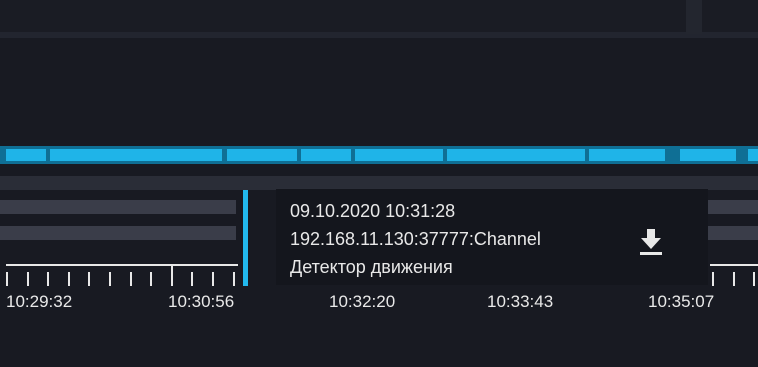 The height and width of the screenshot is (367, 758). What do you see at coordinates (362, 301) in the screenshot?
I see `time-label: 10:32:20` at bounding box center [362, 301].